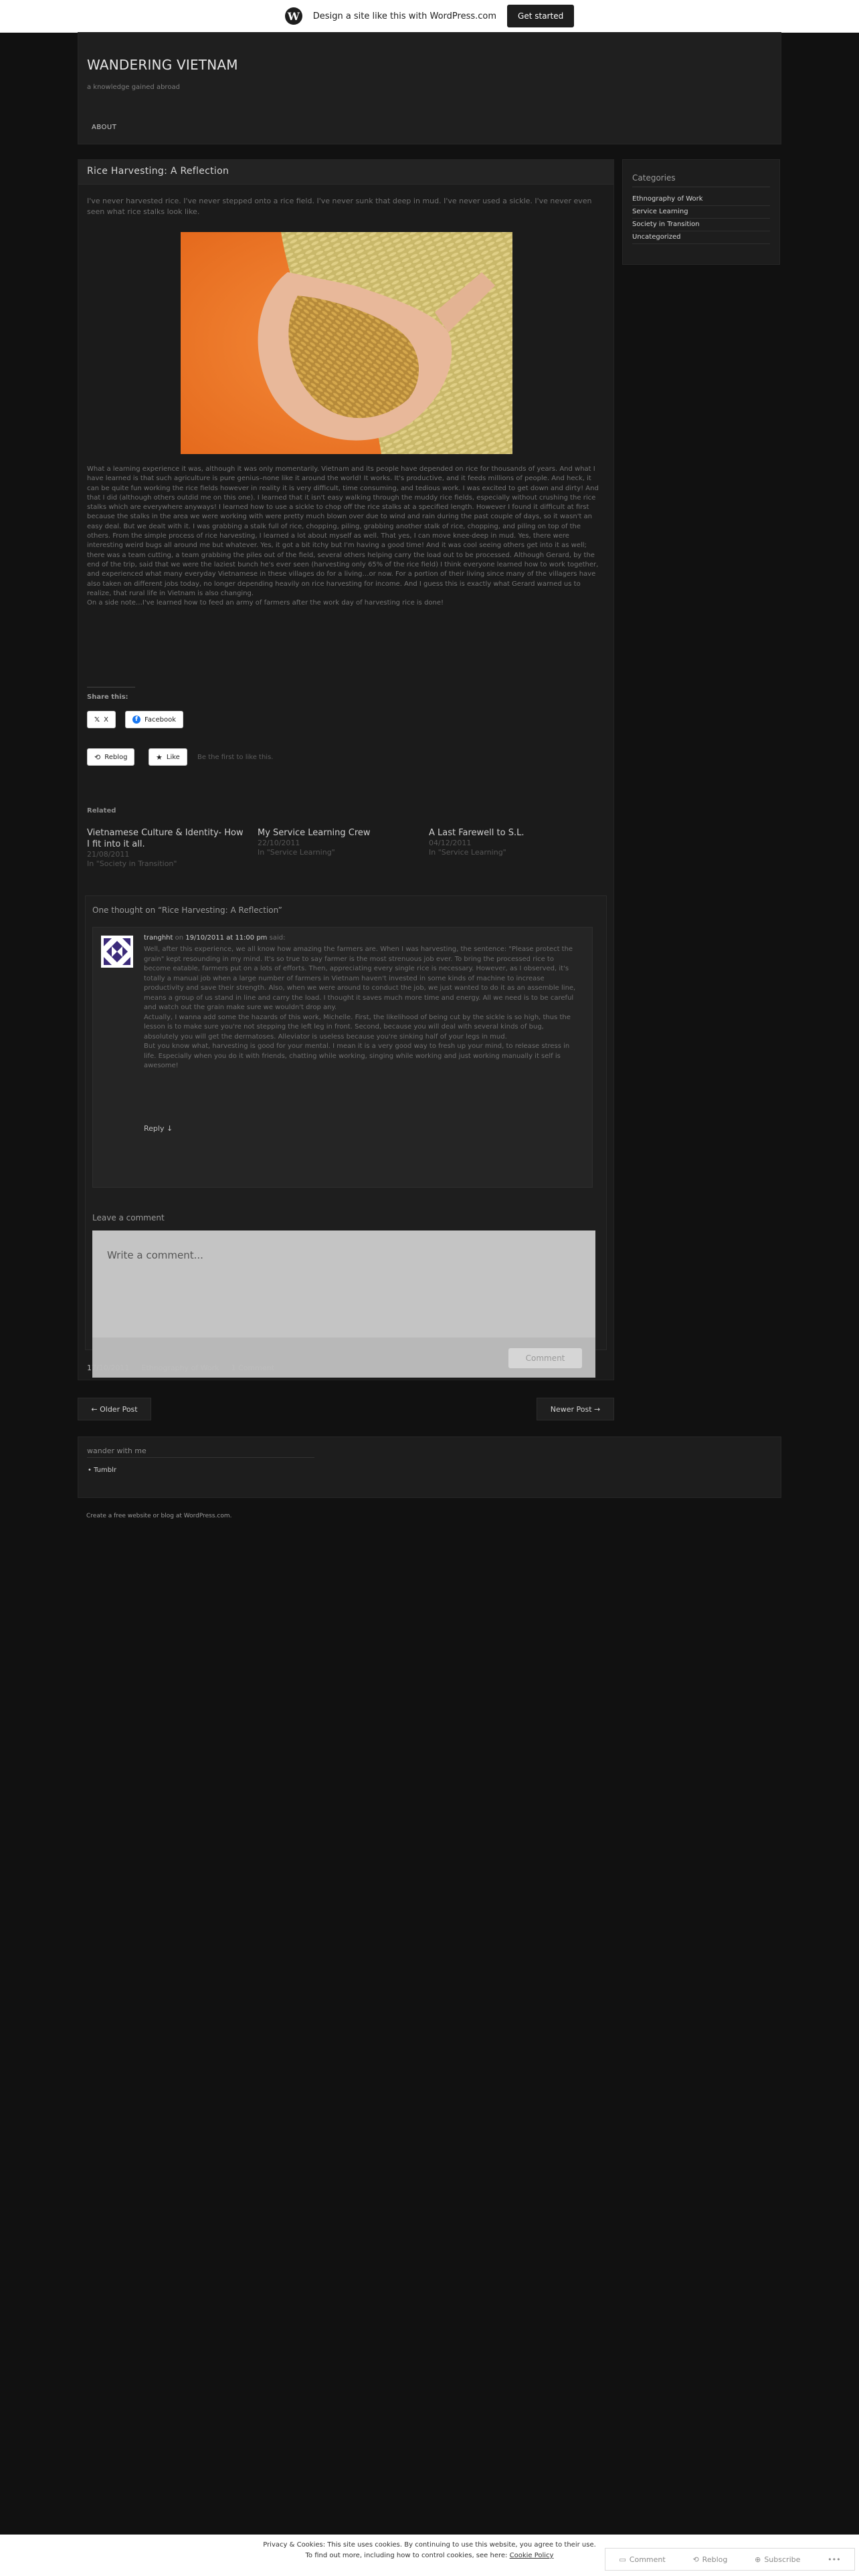 This screenshot has width=859, height=2576. I want to click on comment-icon: ▭, so click(622, 2559).